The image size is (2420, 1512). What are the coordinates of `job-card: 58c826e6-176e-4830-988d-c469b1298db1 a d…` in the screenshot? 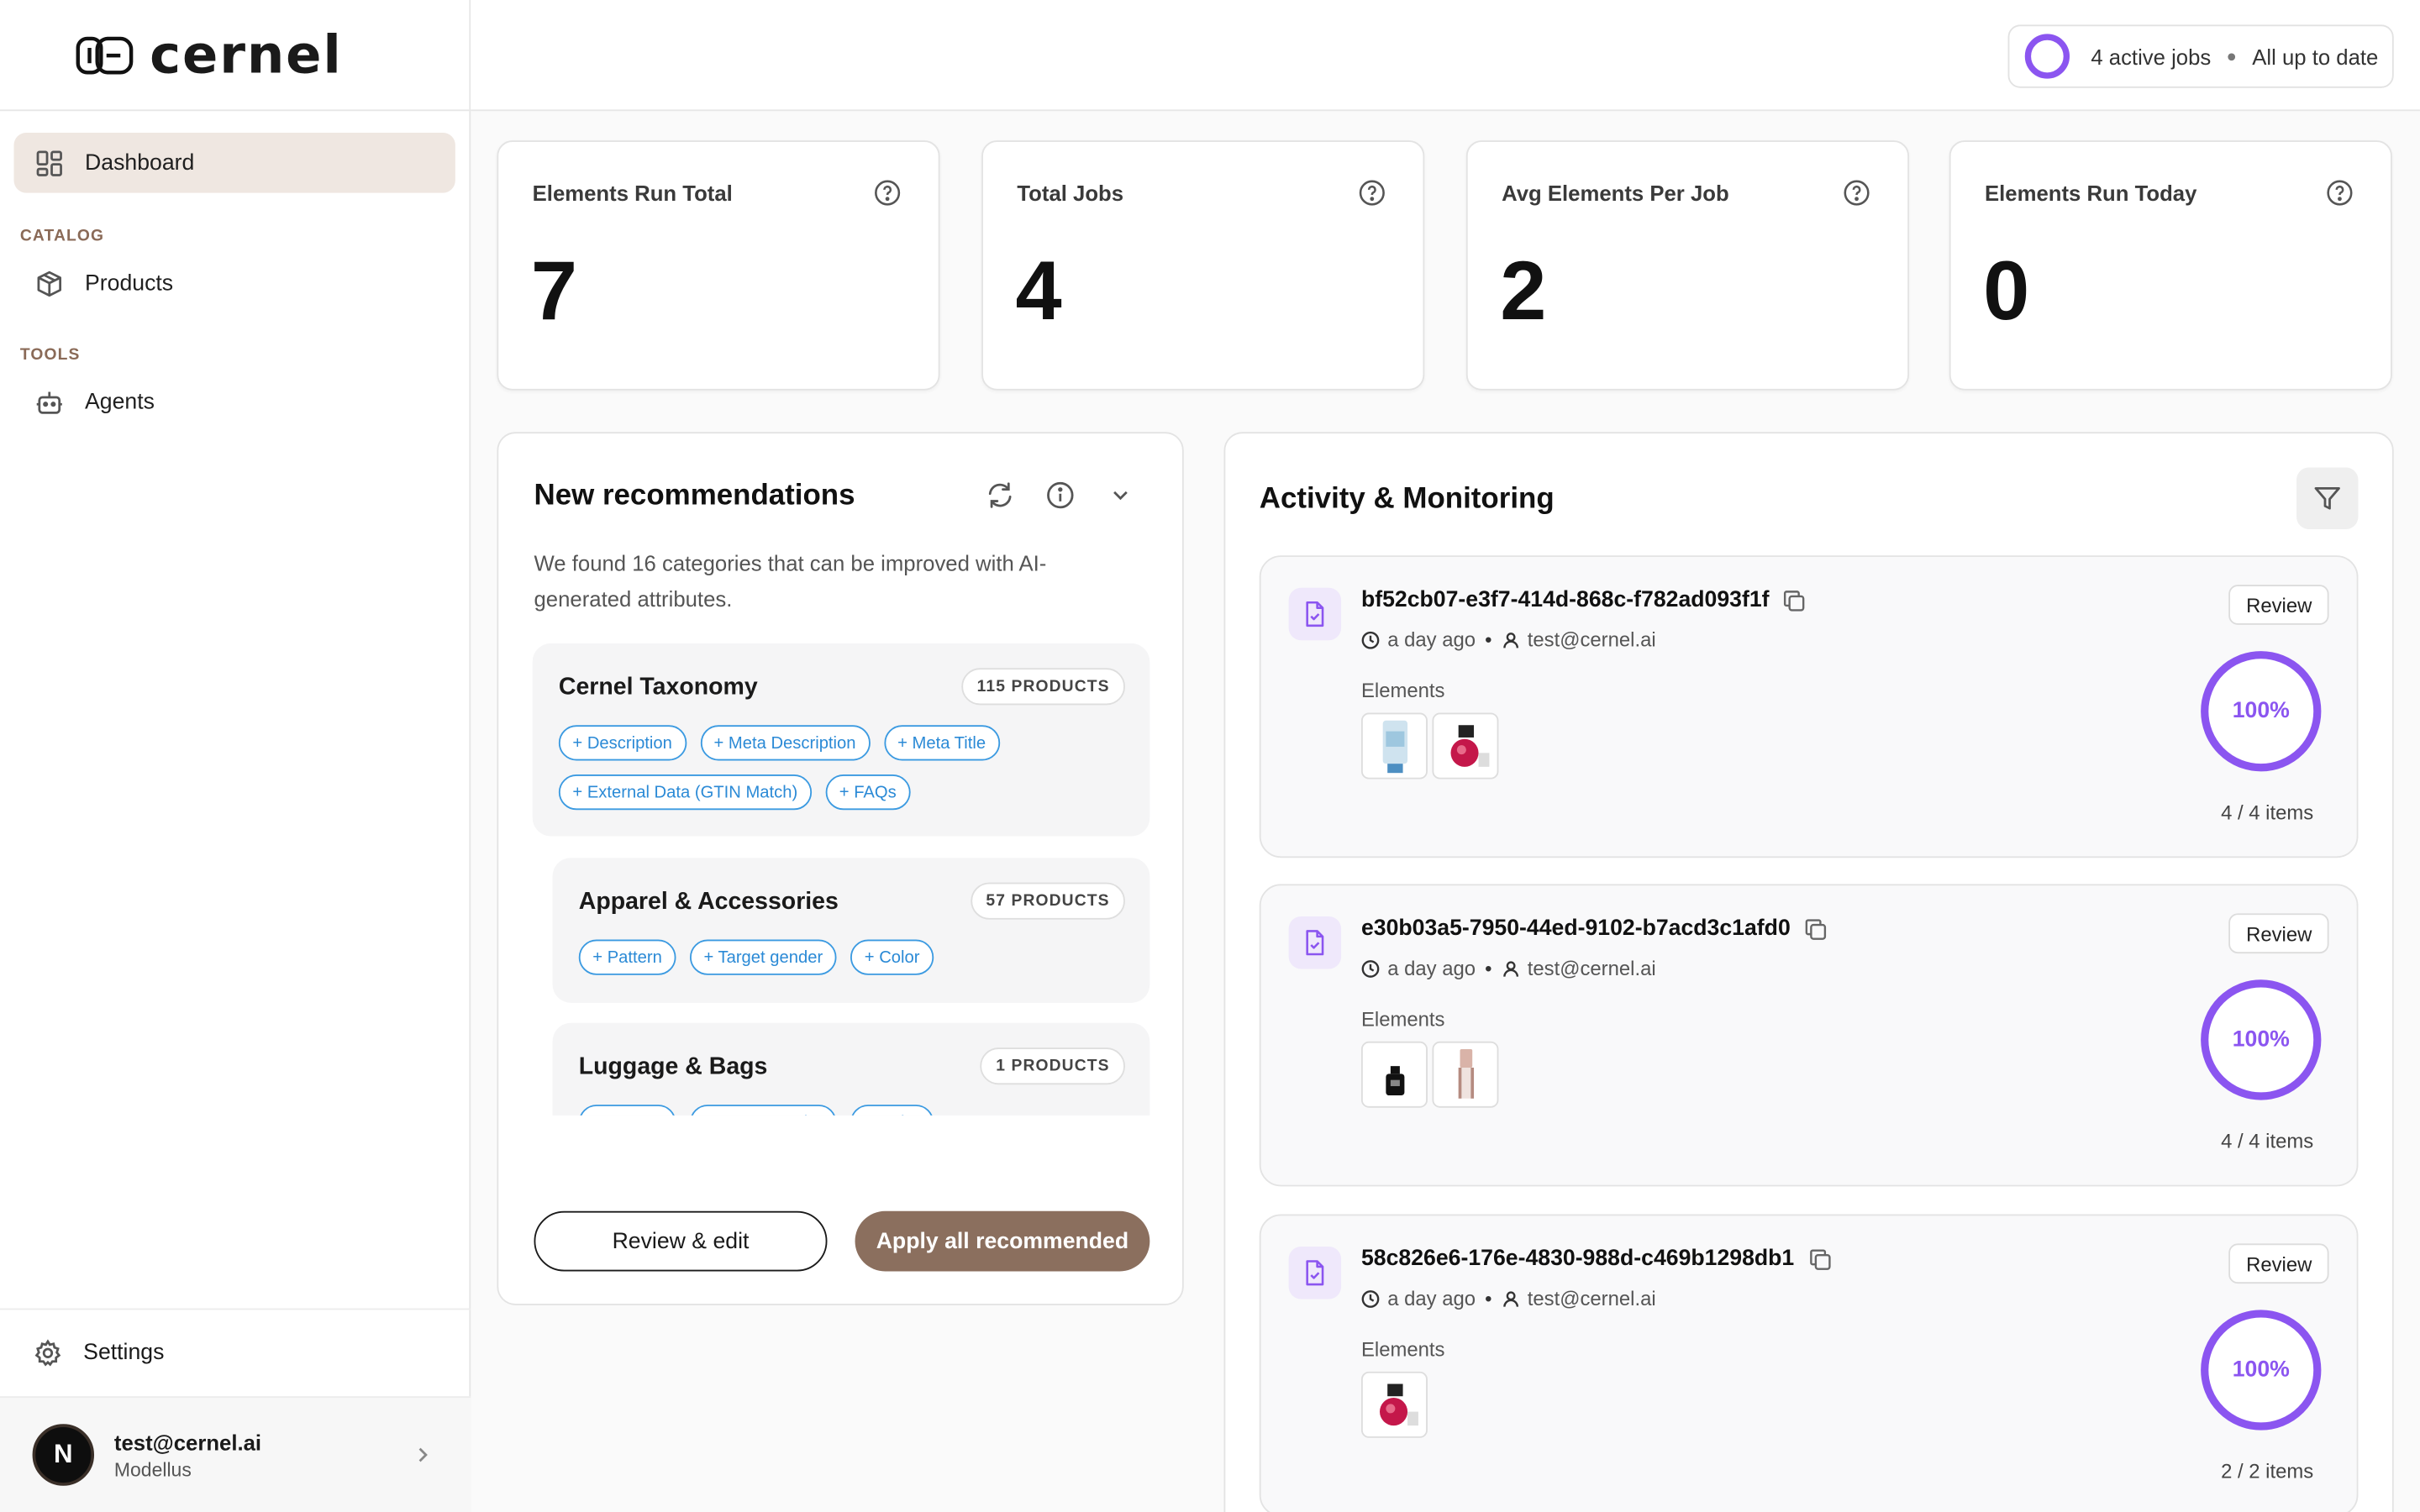 It's located at (1809, 1363).